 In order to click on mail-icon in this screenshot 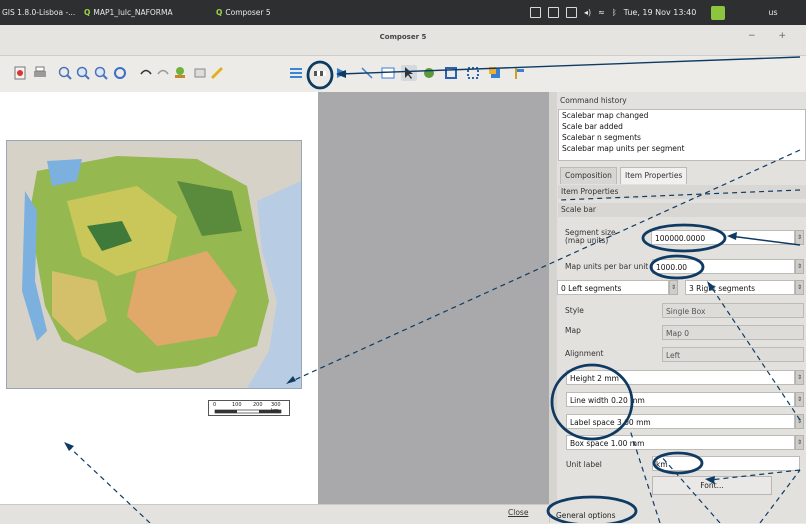, I will do `click(571, 12)`.